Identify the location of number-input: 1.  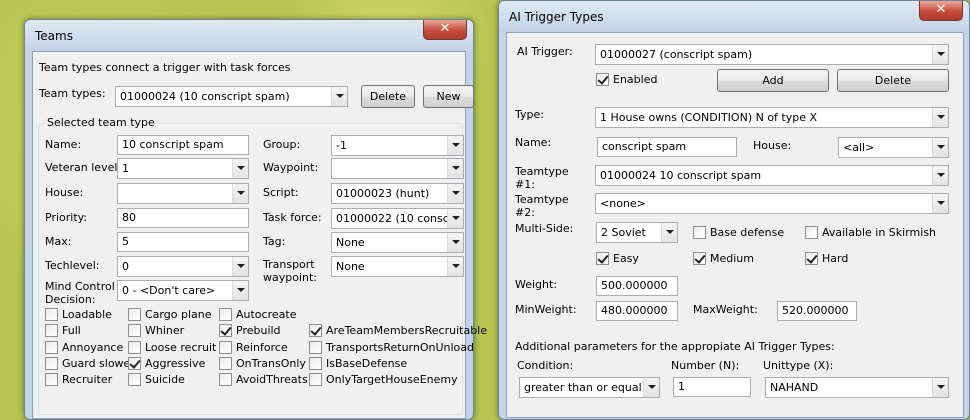
(712, 387).